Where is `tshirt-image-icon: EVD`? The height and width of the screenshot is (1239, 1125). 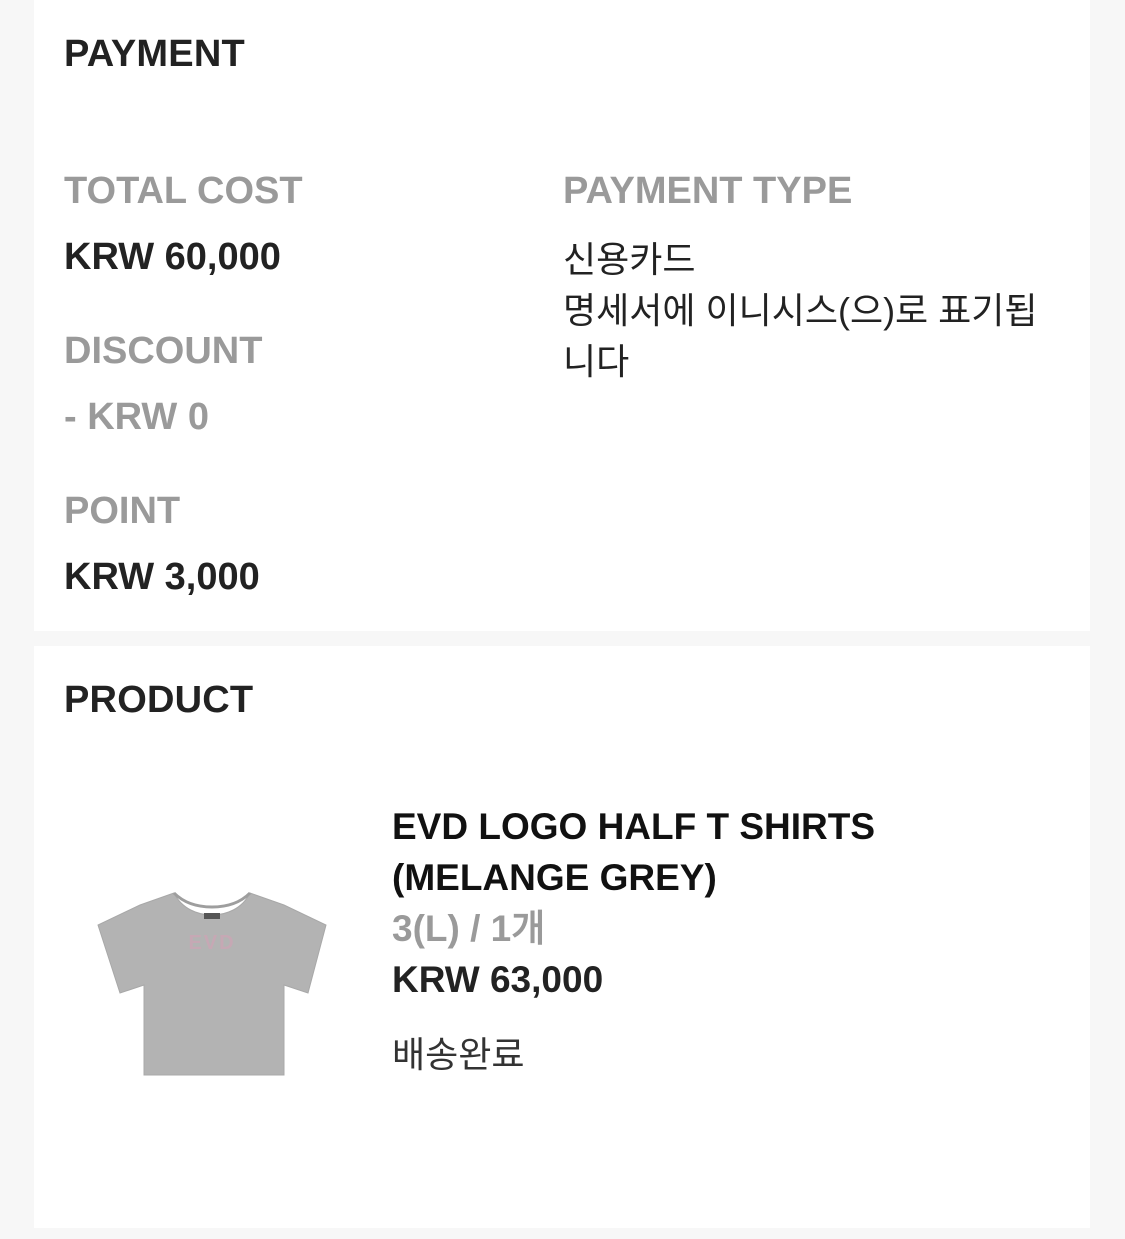
tshirt-image-icon: EVD is located at coordinates (212, 983).